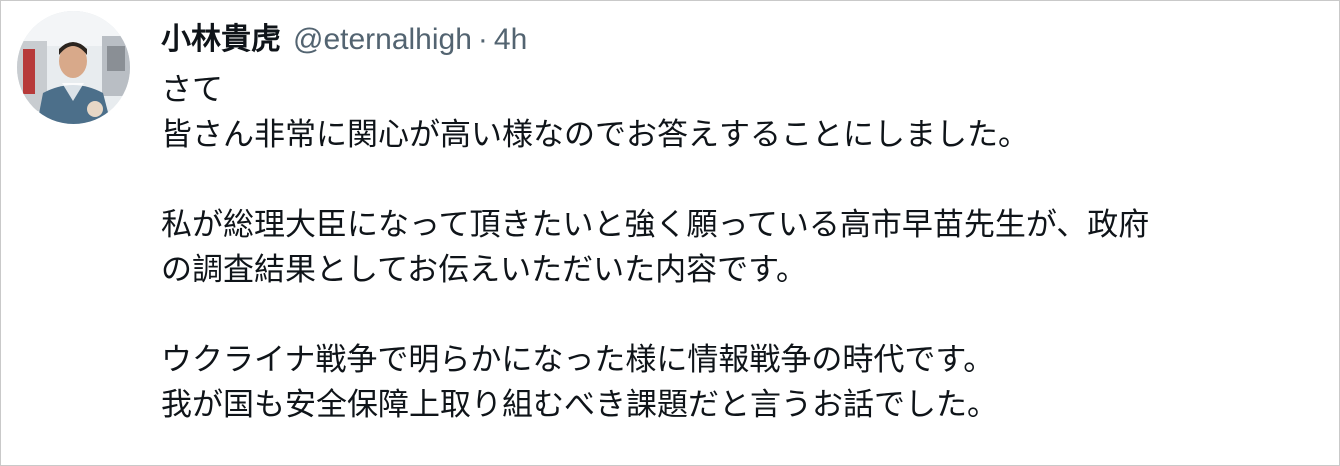 Image resolution: width=1340 pixels, height=466 pixels. Describe the element at coordinates (221, 40) in the screenshot. I see `author-name: 小林貴虎` at that location.